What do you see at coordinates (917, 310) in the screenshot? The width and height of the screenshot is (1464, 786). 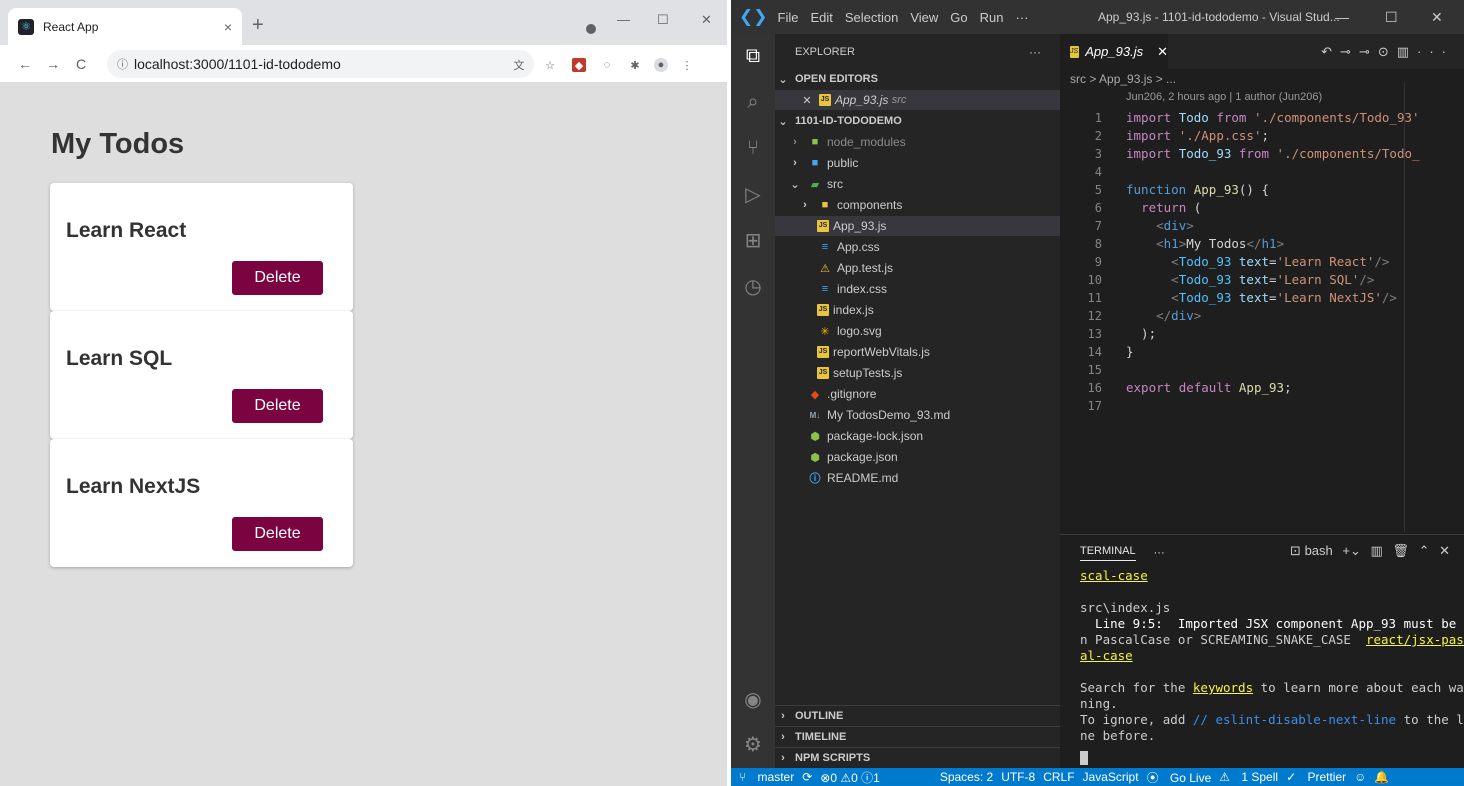 I see `tree-item-index-js: JS index.js` at bounding box center [917, 310].